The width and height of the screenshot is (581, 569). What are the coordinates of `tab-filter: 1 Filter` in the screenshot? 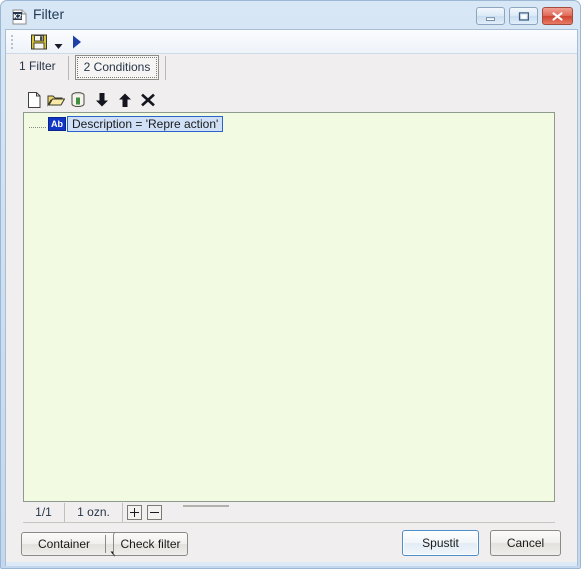 It's located at (37, 66).